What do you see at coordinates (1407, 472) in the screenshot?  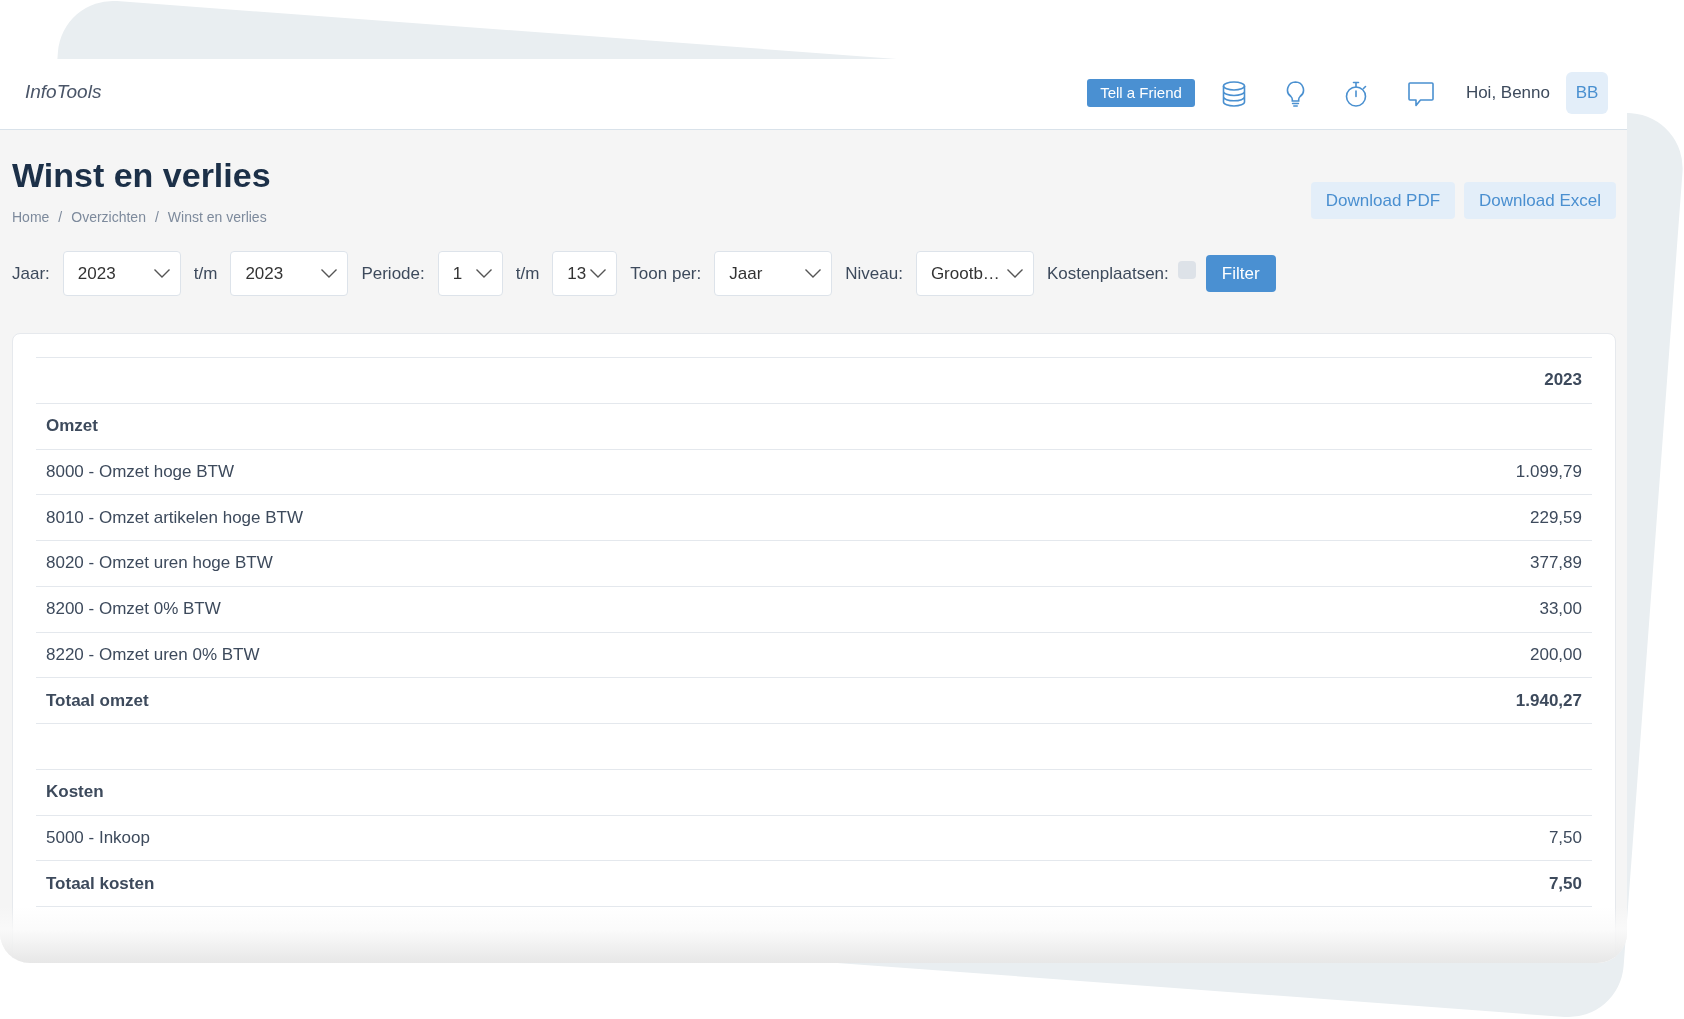 I see `table-cell: 1.099,79` at bounding box center [1407, 472].